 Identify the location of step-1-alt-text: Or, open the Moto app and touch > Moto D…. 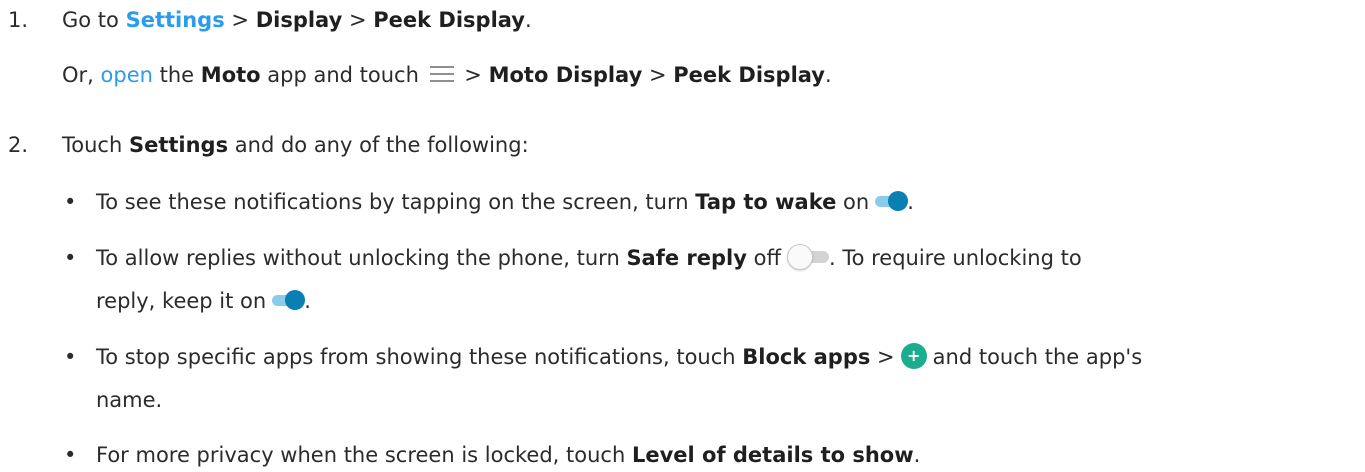
(447, 75).